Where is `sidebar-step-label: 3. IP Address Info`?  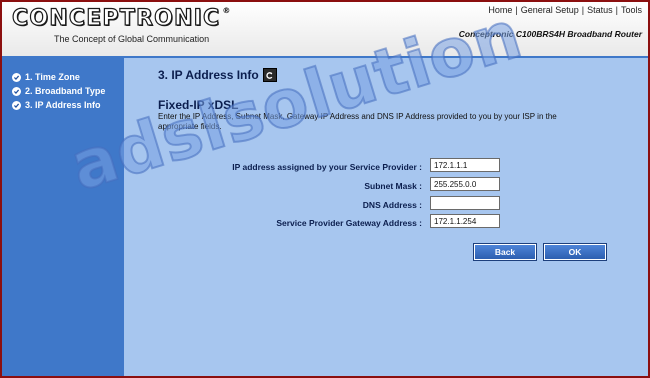
sidebar-step-label: 3. IP Address Info is located at coordinates (63, 105).